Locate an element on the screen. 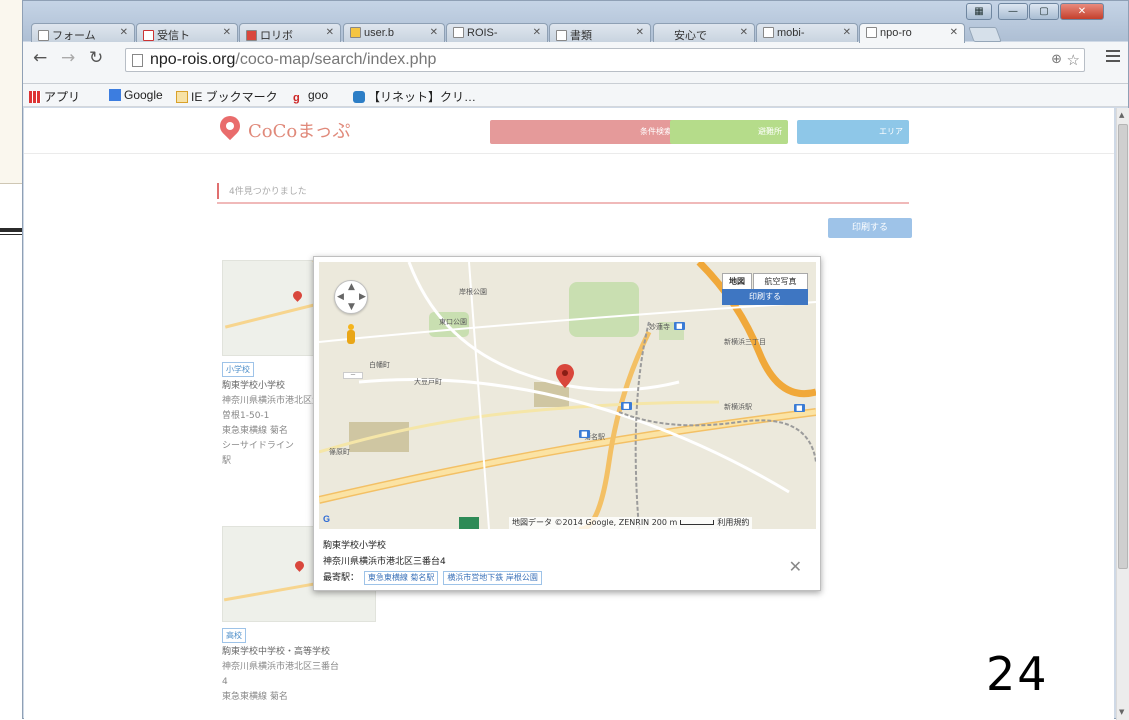 Image resolution: width=1129 pixels, height=720 pixels. search-result-bar: 4件見つかりました is located at coordinates (563, 191).